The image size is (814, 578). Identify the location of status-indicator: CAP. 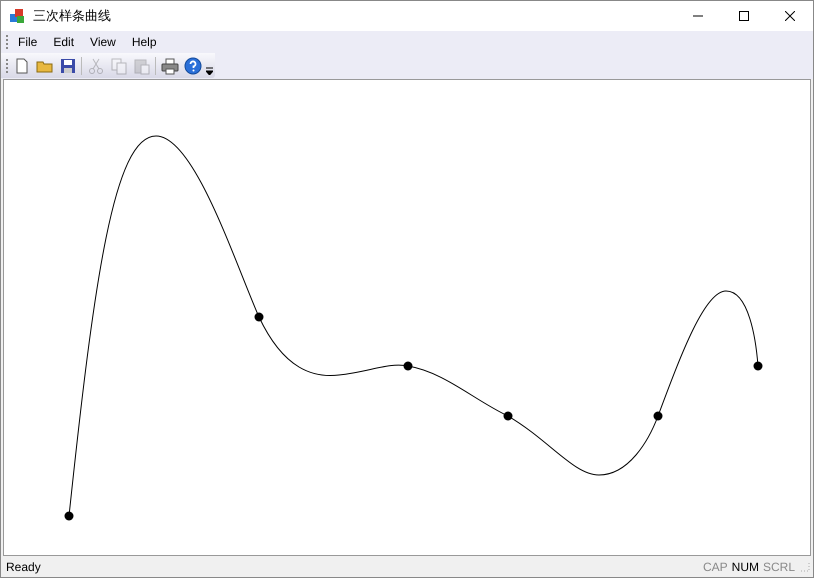
(715, 567).